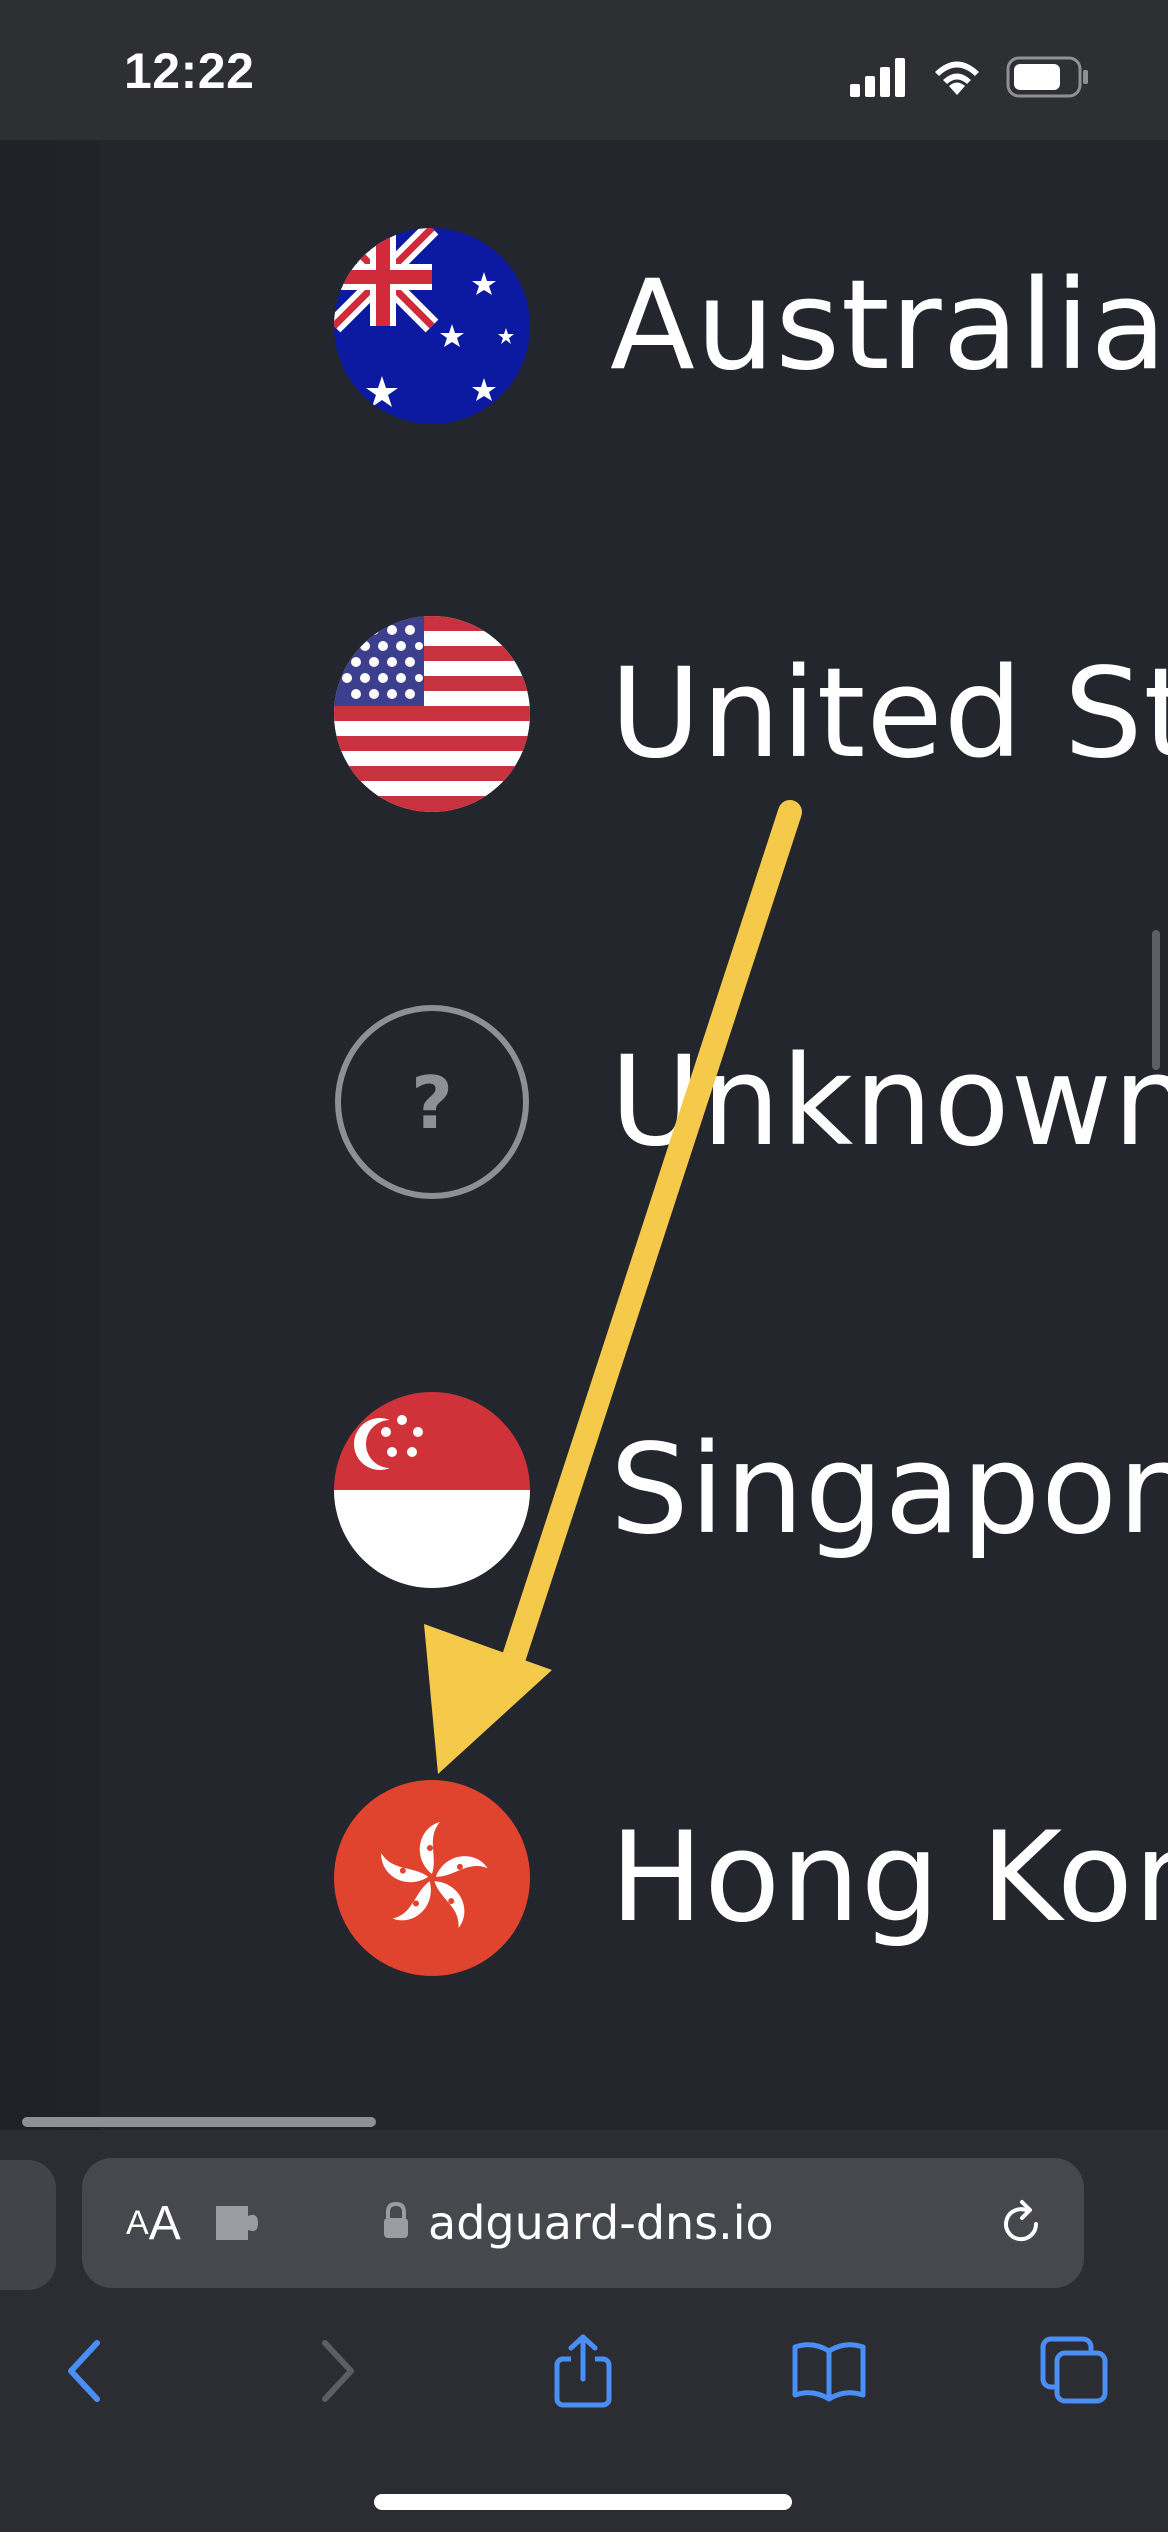  Describe the element at coordinates (889, 714) in the screenshot. I see `country-name: United St` at that location.